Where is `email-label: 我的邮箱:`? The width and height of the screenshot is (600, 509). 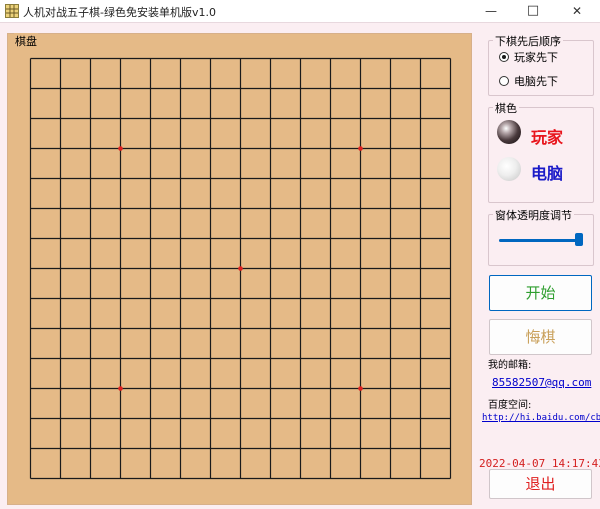
email-label: 我的邮箱: is located at coordinates (510, 365).